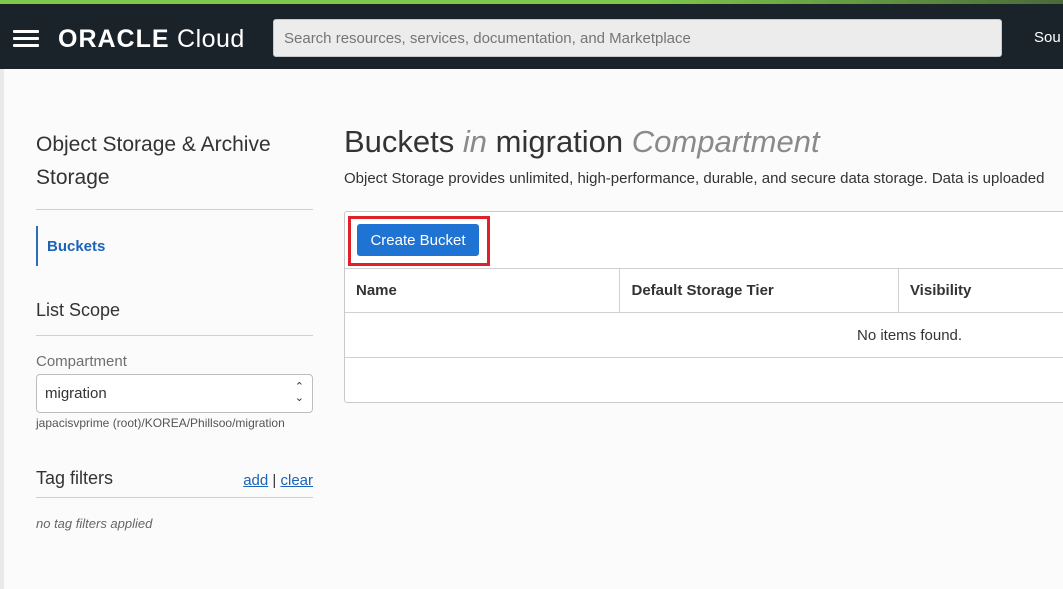 This screenshot has width=1063, height=589. What do you see at coordinates (255, 480) in the screenshot?
I see `tag-add-link: add` at bounding box center [255, 480].